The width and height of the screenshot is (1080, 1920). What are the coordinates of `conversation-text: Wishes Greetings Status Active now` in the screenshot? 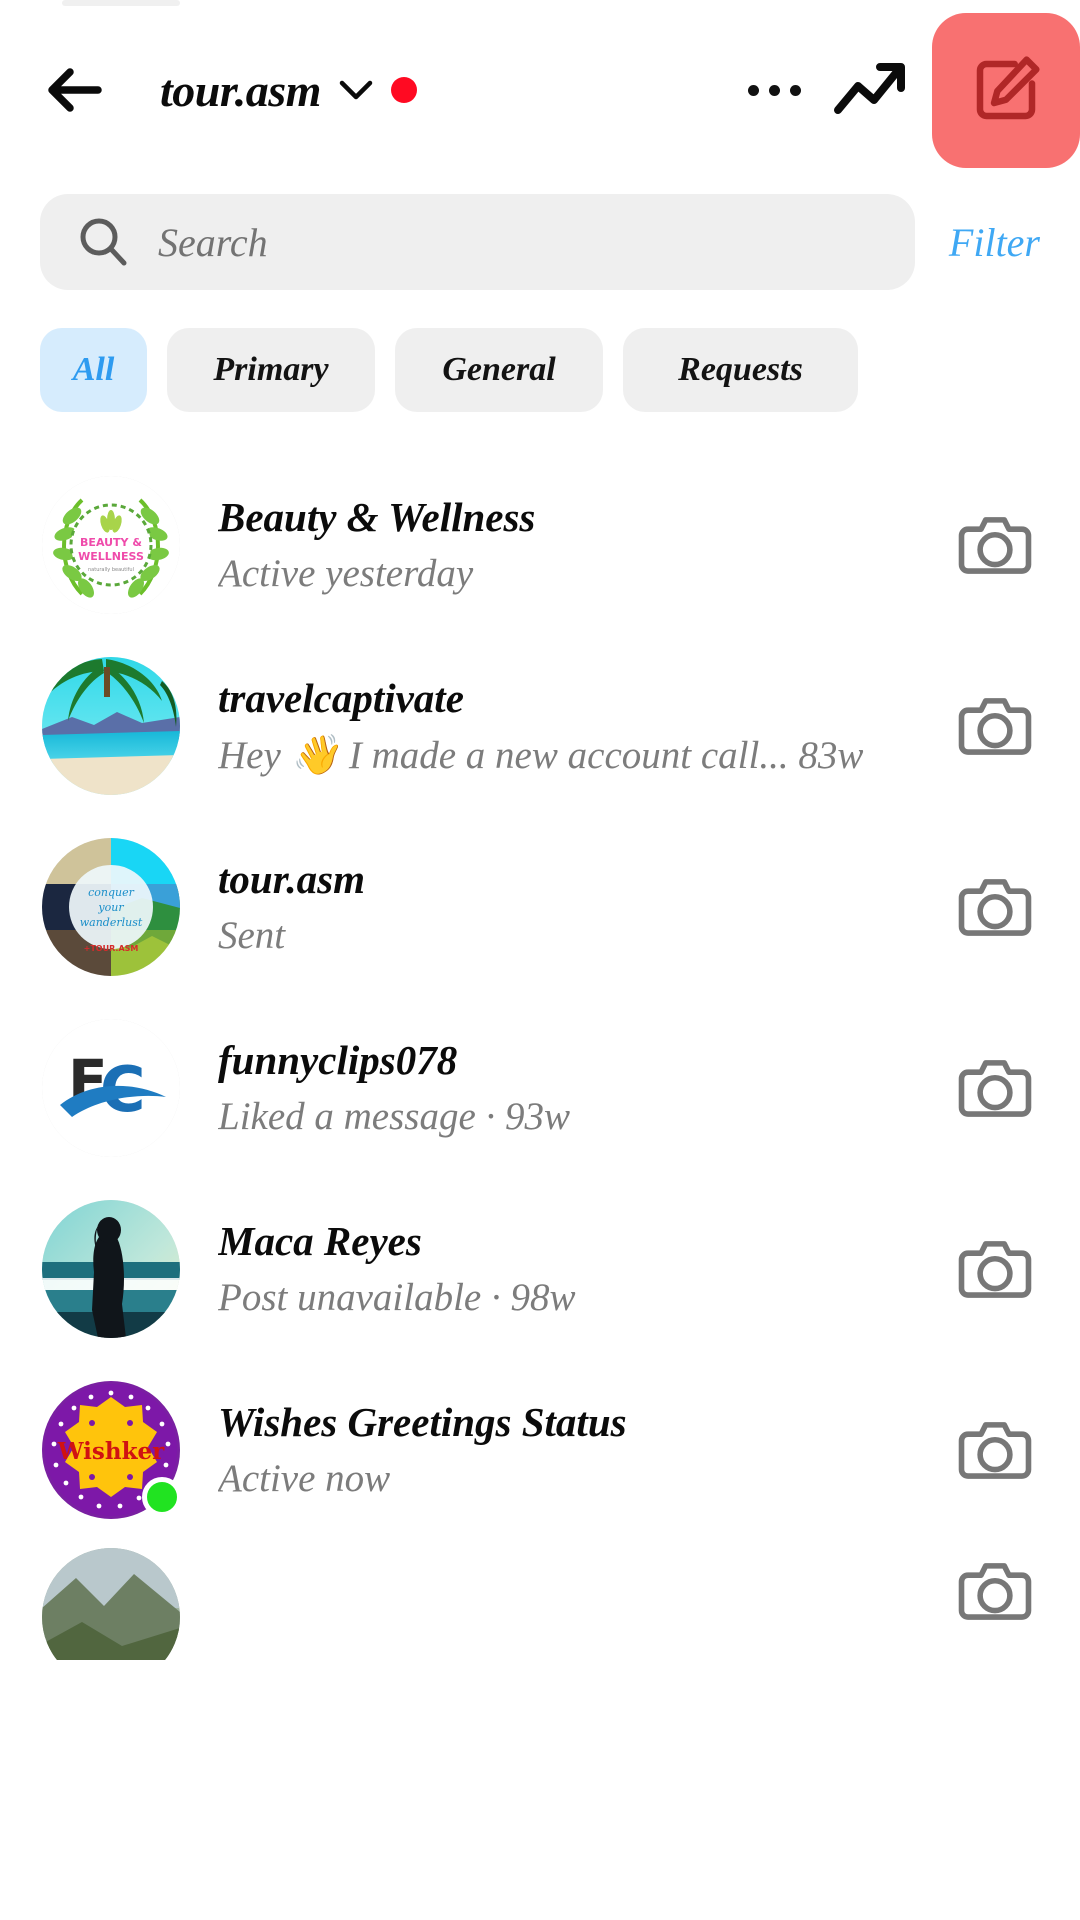 It's located at (585, 1449).